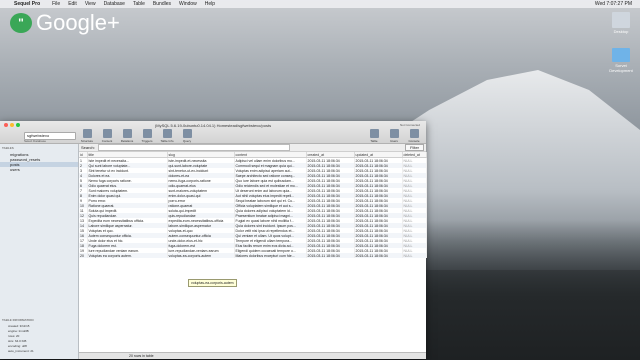  I want to click on google-hangouts-icon: ", so click(21, 23).